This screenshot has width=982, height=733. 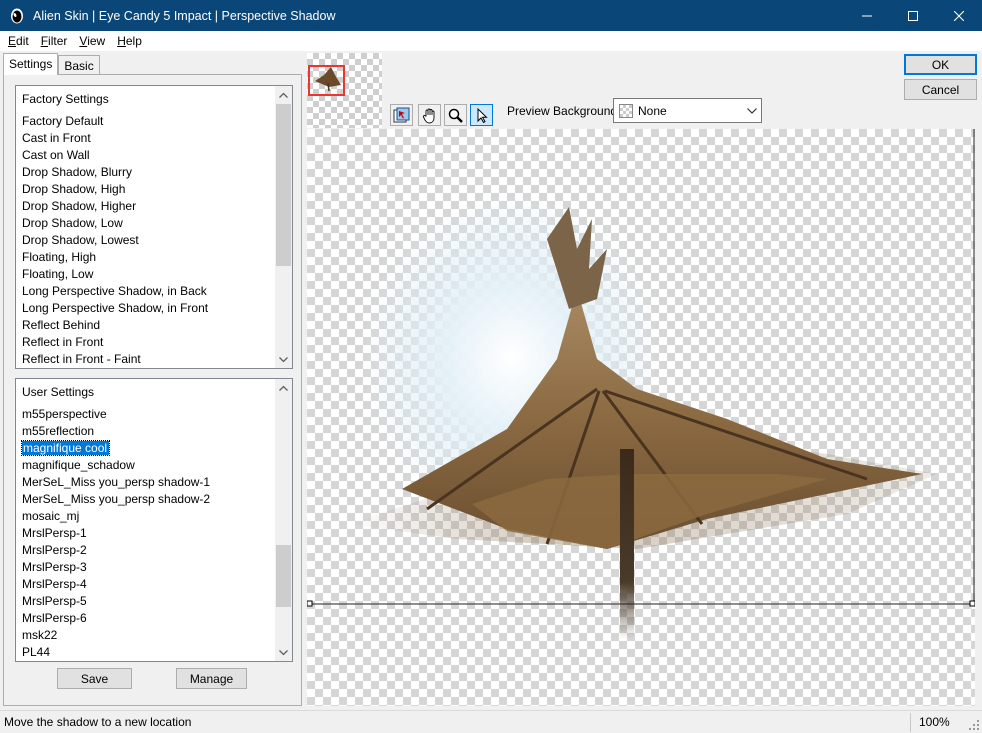 What do you see at coordinates (283, 520) in the screenshot?
I see `user-settings-scrollbar` at bounding box center [283, 520].